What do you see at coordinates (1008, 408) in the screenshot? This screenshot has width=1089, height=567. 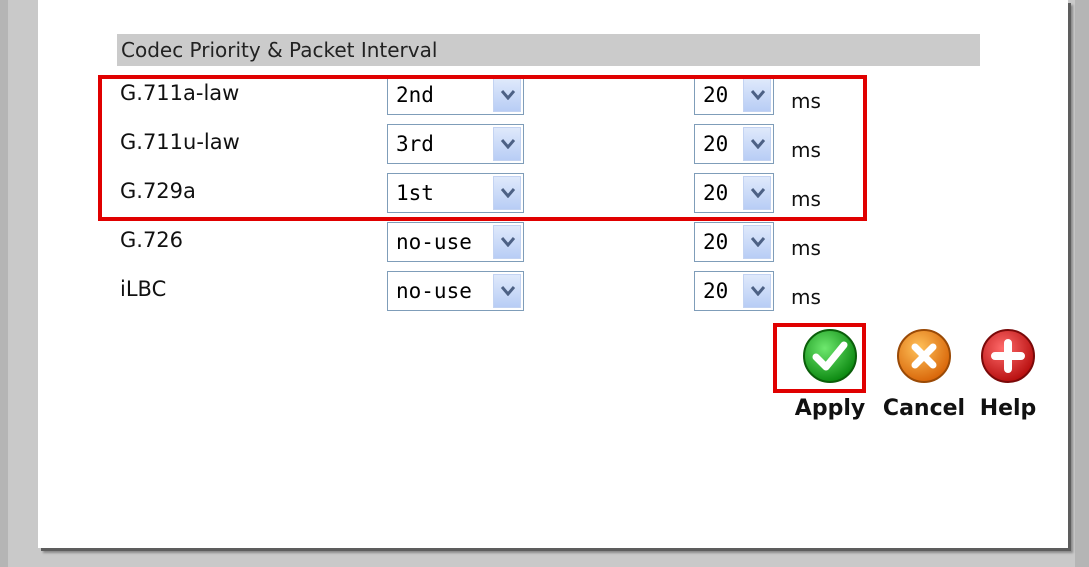 I see `help-label: Help` at bounding box center [1008, 408].